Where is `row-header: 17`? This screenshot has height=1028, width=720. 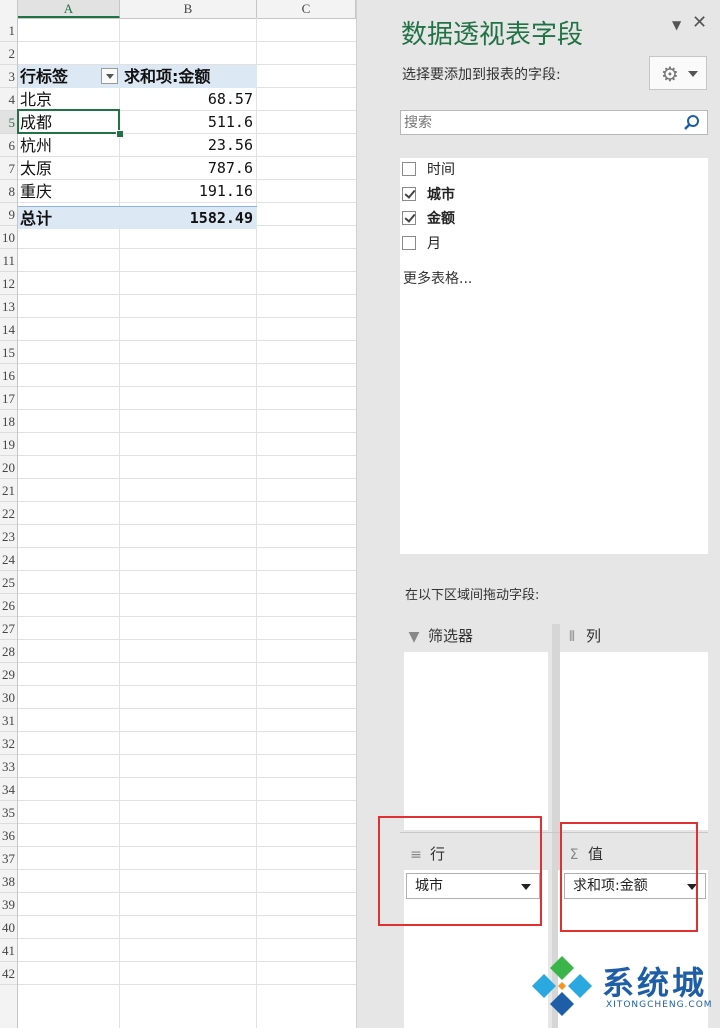
row-header: 17 is located at coordinates (8, 398).